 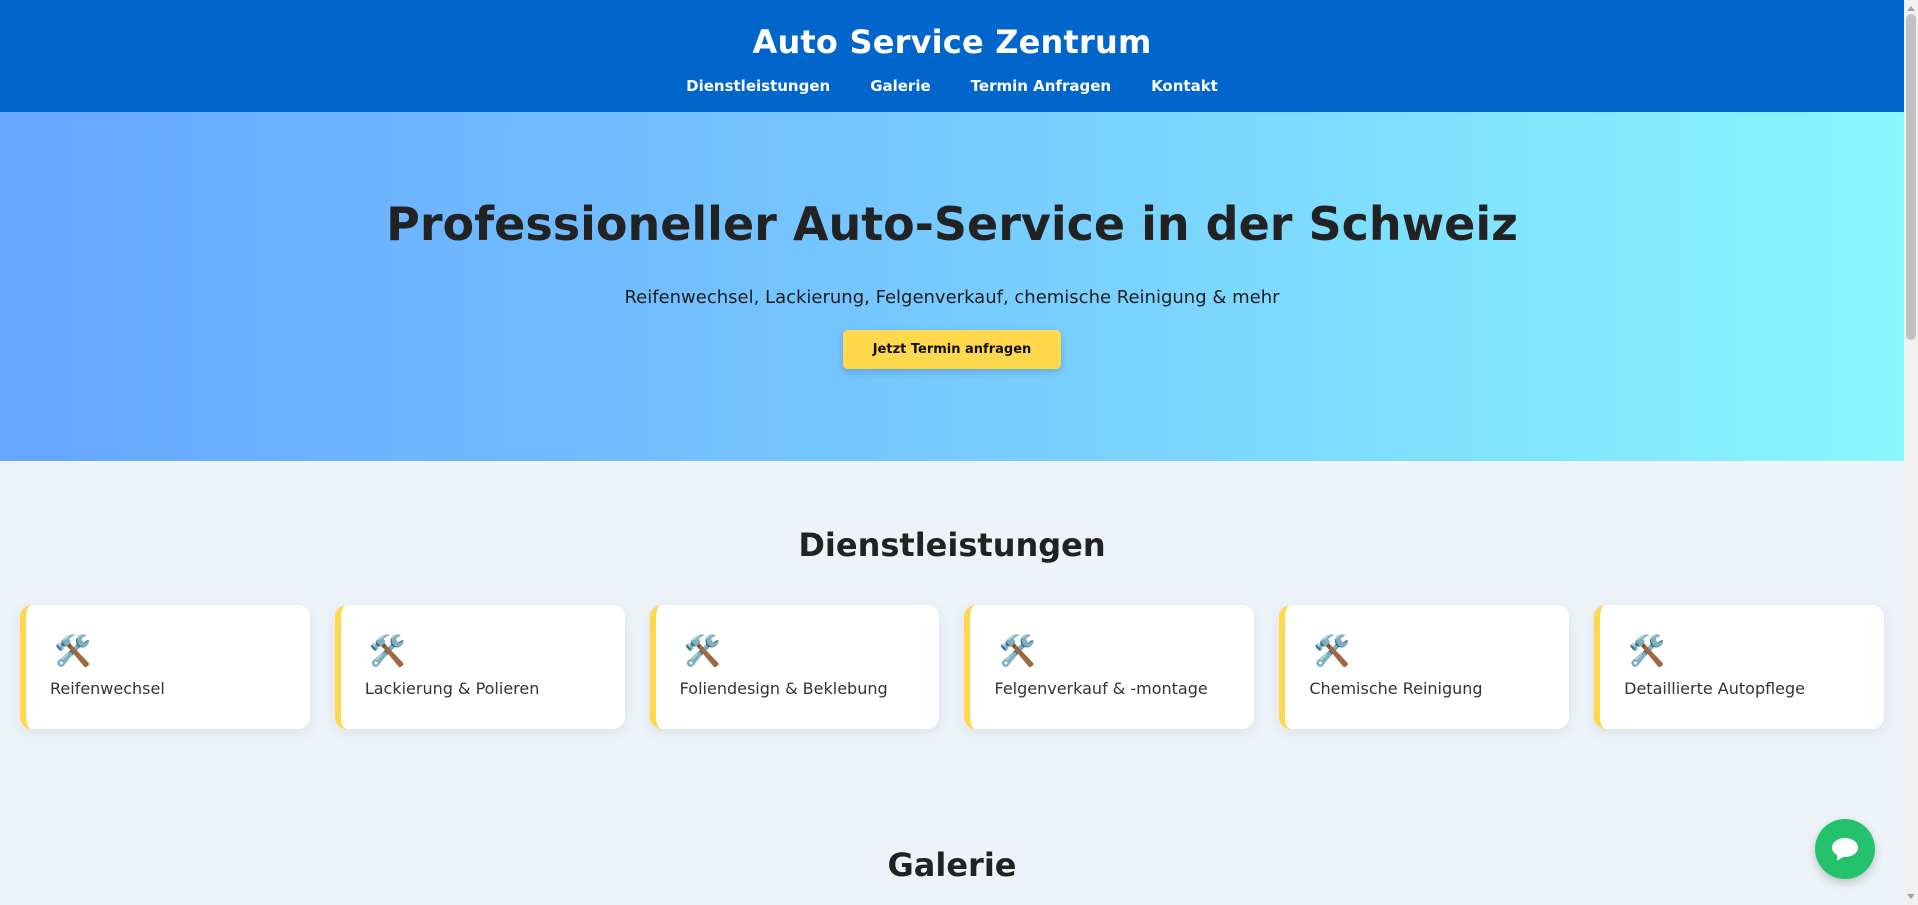 What do you see at coordinates (479, 667) in the screenshot?
I see `service-card-lackierung: 🛠️ Lackierung & Polieren` at bounding box center [479, 667].